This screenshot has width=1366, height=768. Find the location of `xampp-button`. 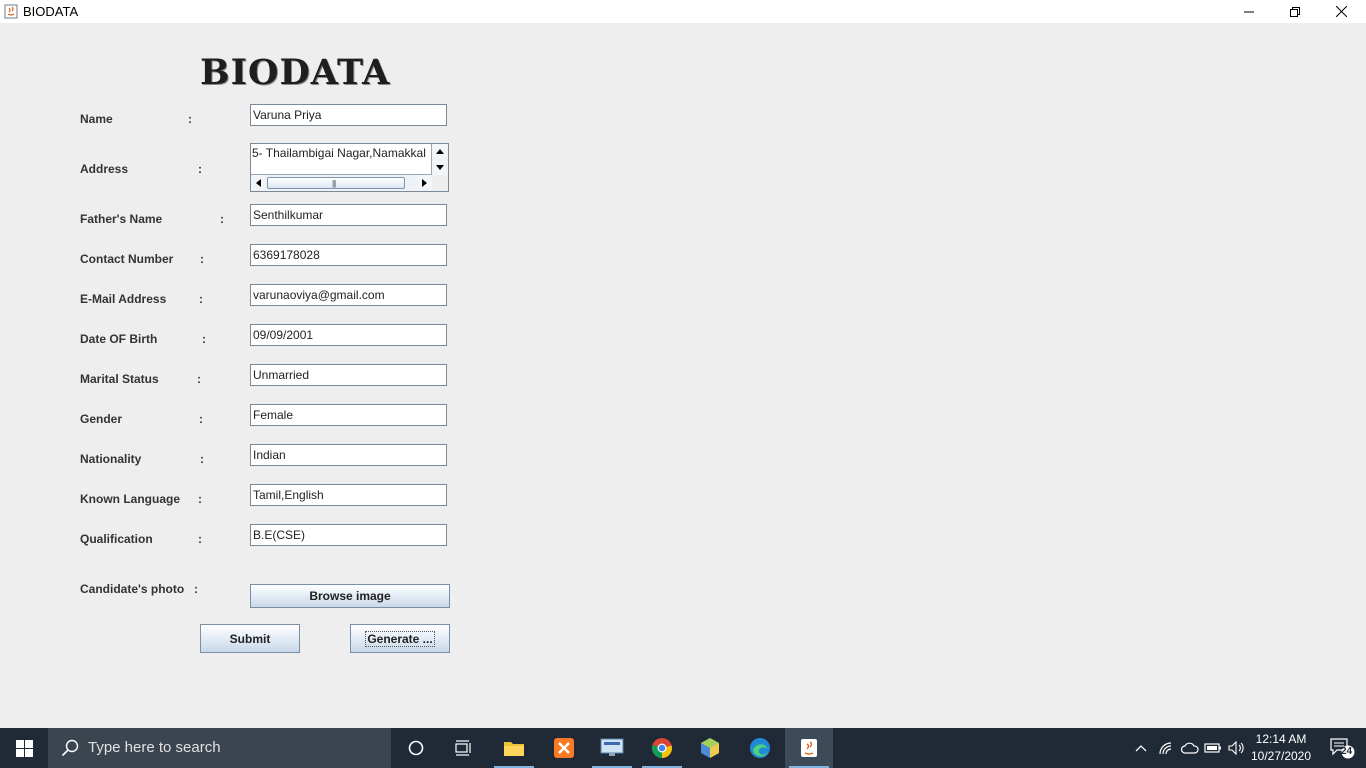

xampp-button is located at coordinates (564, 748).